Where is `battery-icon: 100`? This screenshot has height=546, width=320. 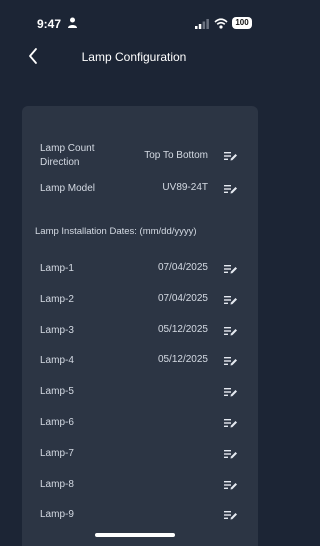
battery-icon: 100 is located at coordinates (242, 23).